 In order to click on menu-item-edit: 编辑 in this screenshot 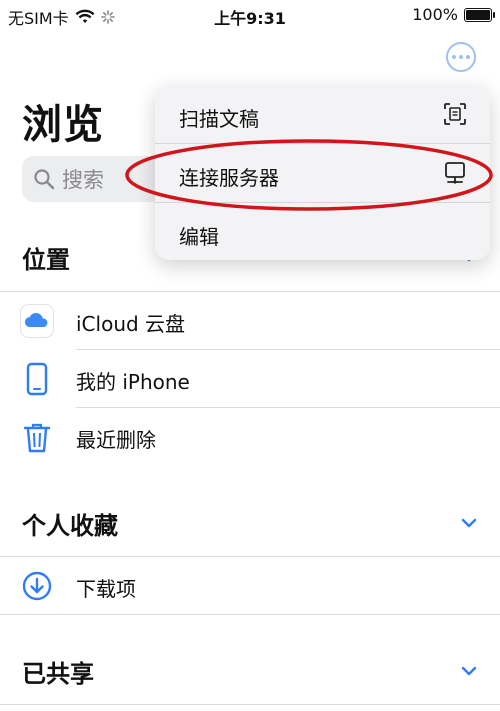, I will do `click(322, 232)`.